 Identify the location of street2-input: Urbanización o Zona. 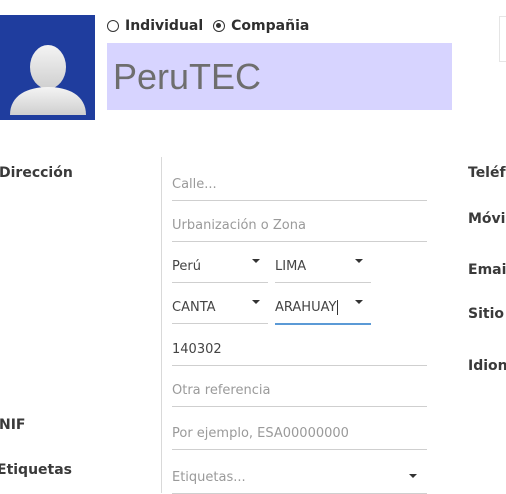
(299, 224).